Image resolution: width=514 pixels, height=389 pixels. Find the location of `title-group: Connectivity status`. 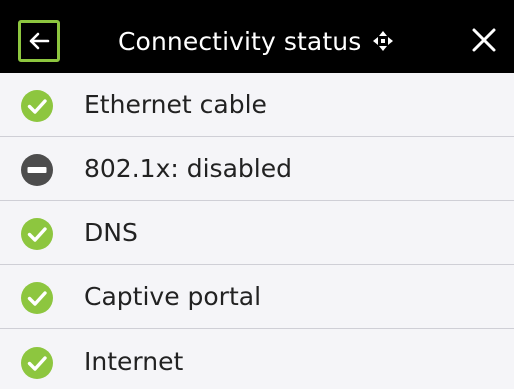

title-group: Connectivity status is located at coordinates (256, 41).